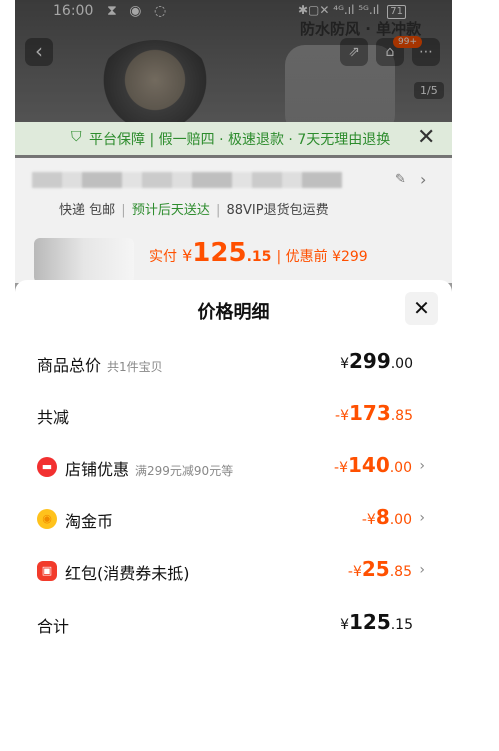 This screenshot has width=499, height=751. I want to click on delivery-eta: 预计后天送达, so click(170, 210).